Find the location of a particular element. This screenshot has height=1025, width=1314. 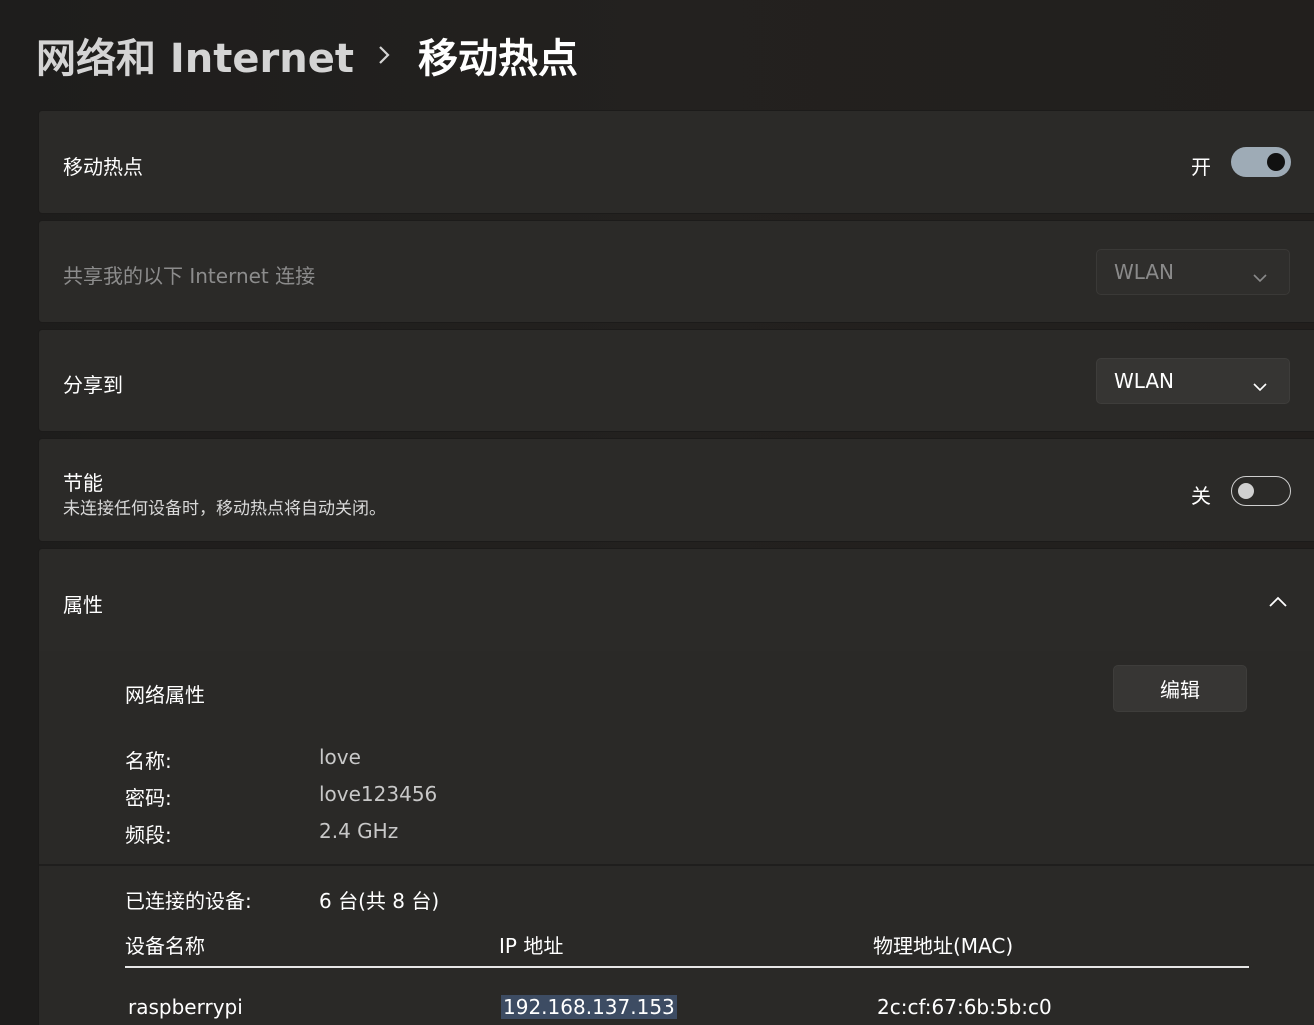

mac-address-cell: 2c:cf:67:6b:5b:c0 is located at coordinates (964, 1007).